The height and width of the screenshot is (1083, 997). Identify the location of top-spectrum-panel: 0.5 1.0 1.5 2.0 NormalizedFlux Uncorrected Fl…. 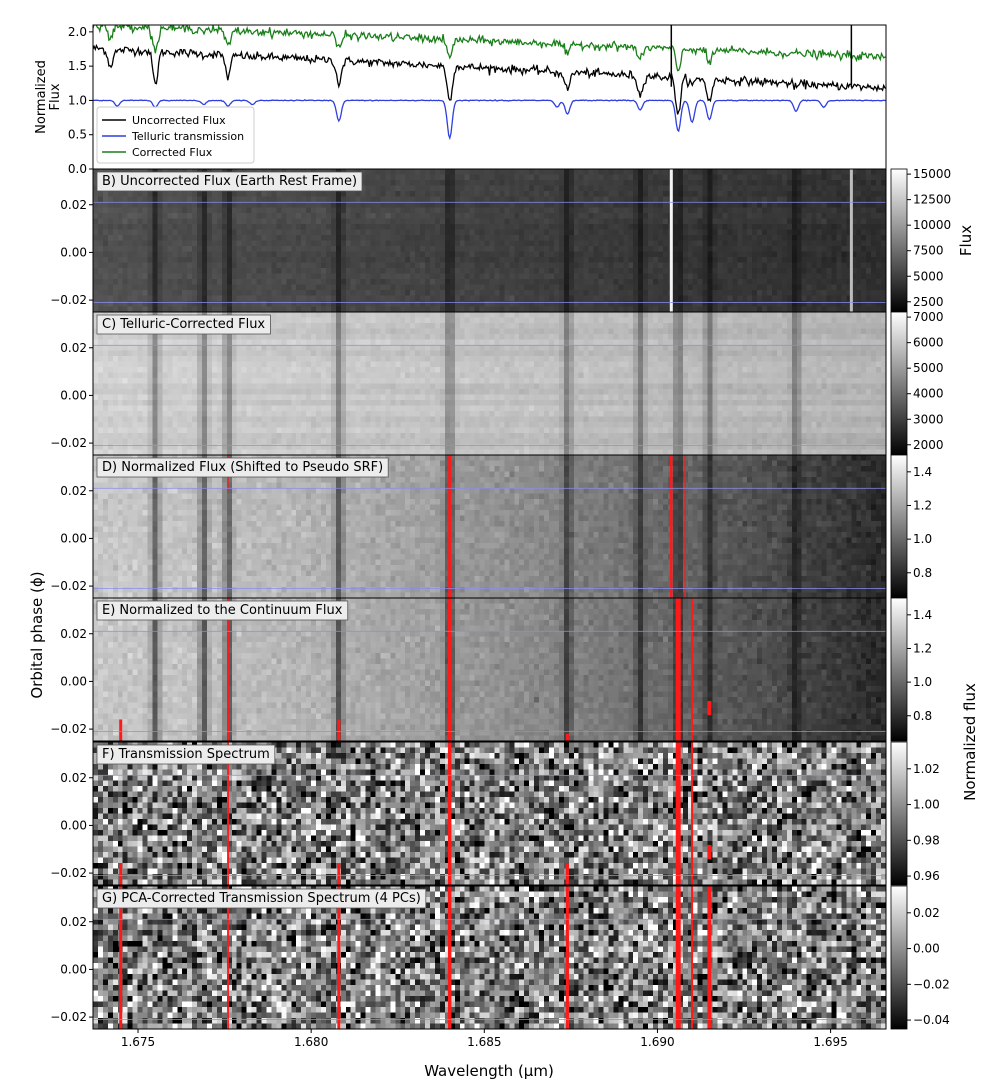
(460, 97).